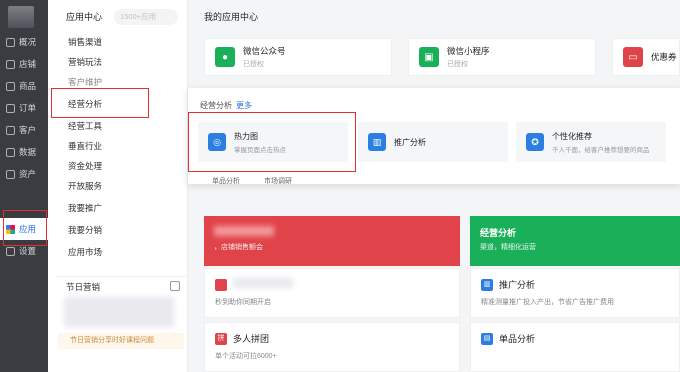  Describe the element at coordinates (118, 252) in the screenshot. I see `menu-item: 应用市场` at that location.